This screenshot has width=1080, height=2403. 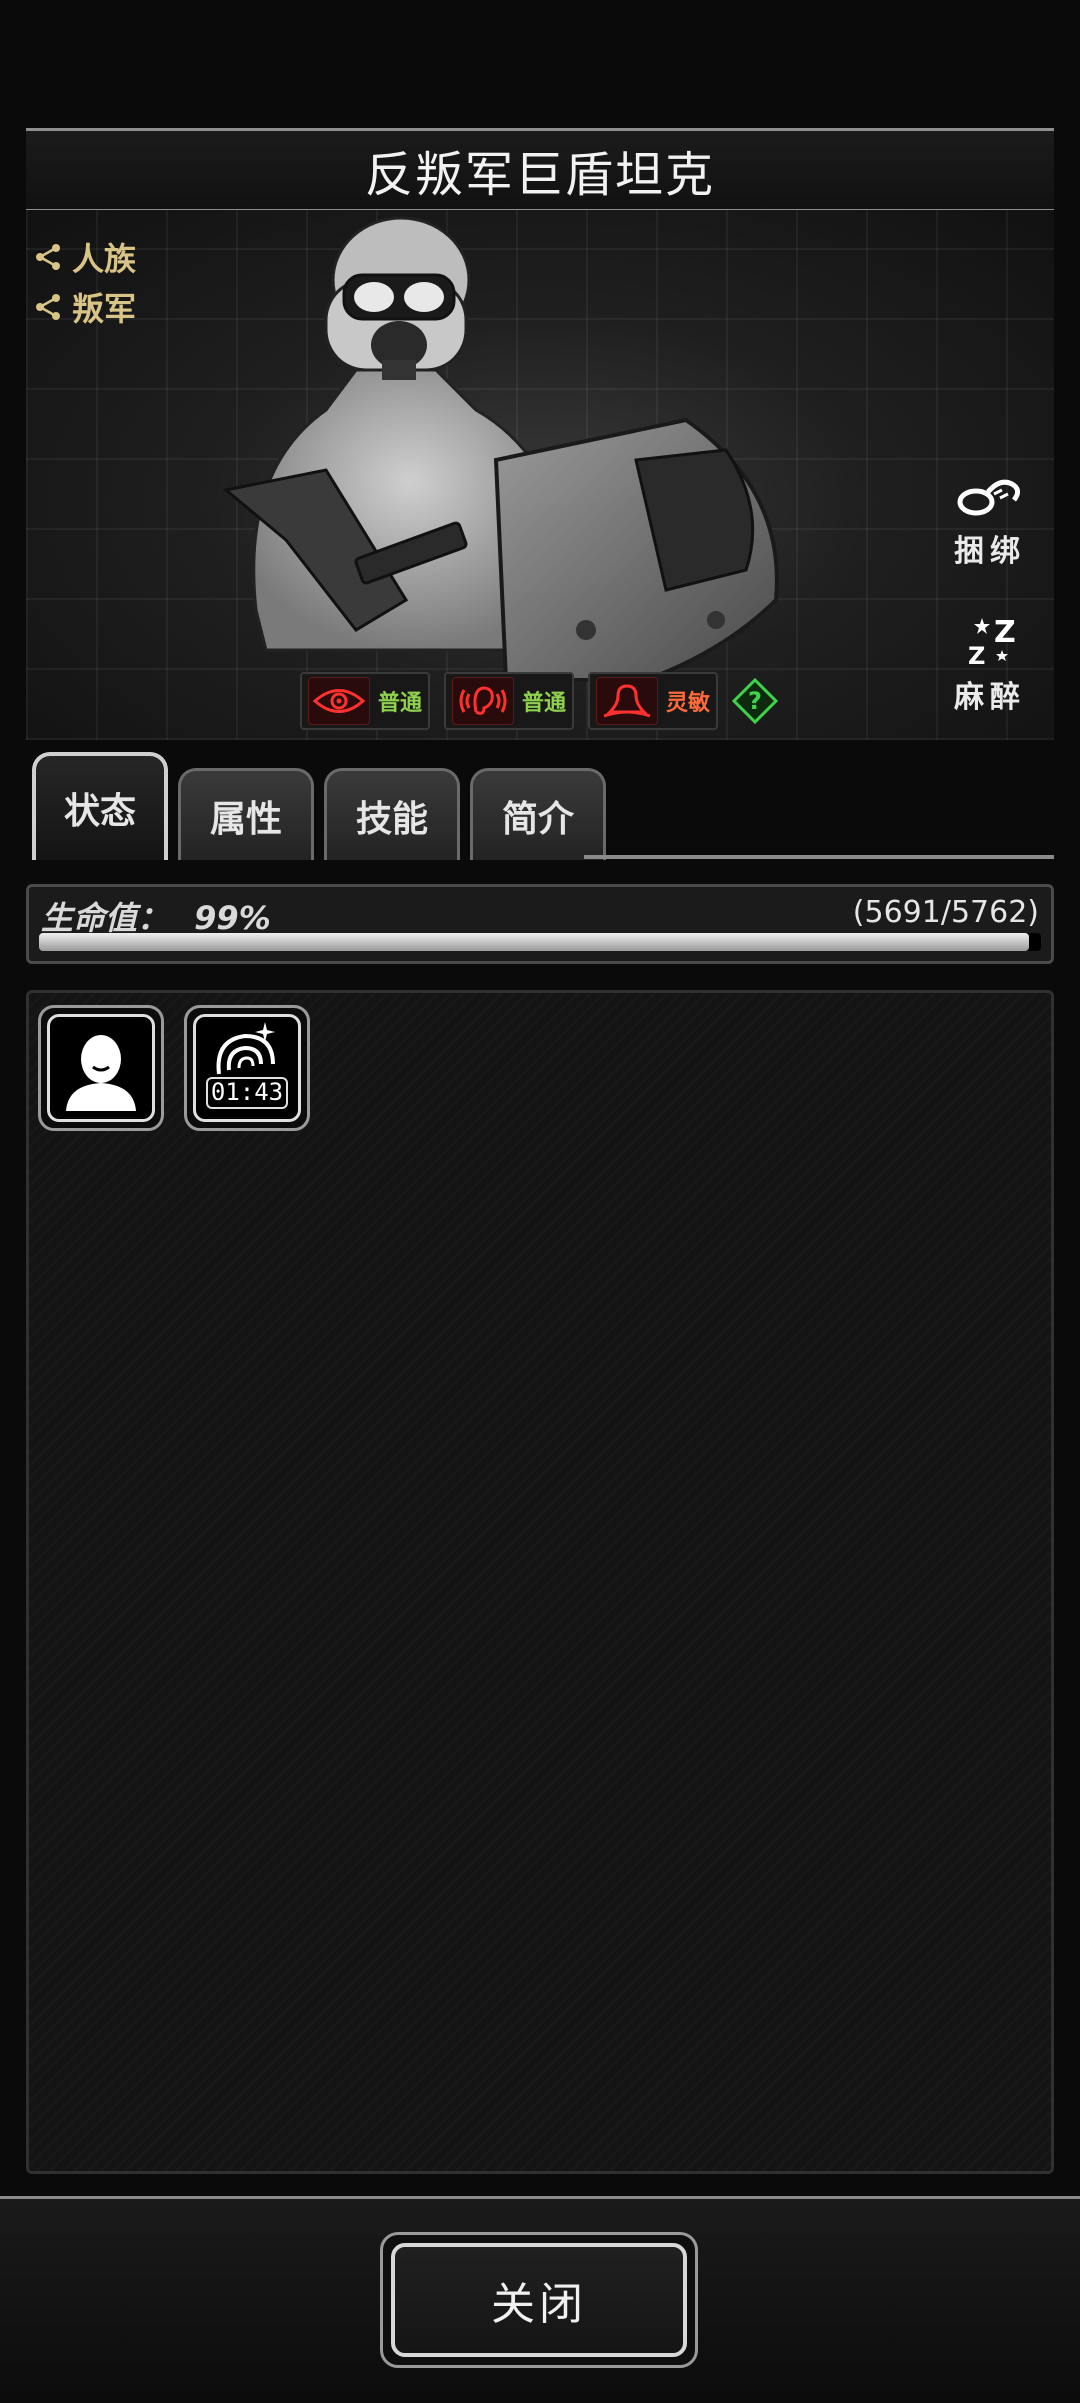 I want to click on close-button: 关闭, so click(x=539, y=2300).